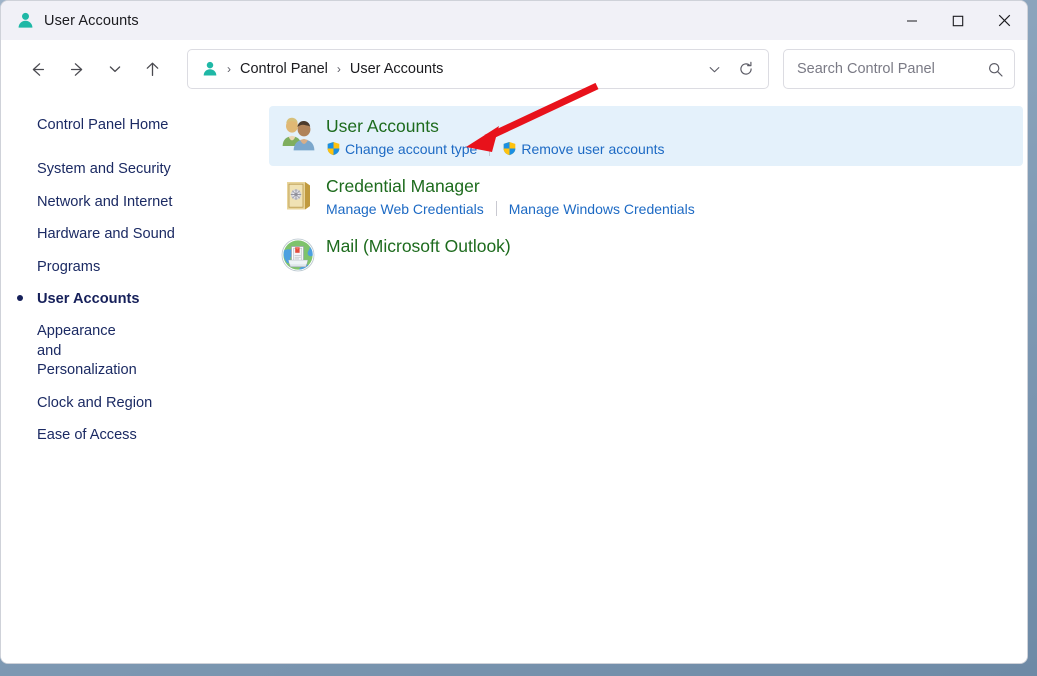 The image size is (1037, 676). I want to click on sidebar-item-system-and-security: System and Security, so click(135, 169).